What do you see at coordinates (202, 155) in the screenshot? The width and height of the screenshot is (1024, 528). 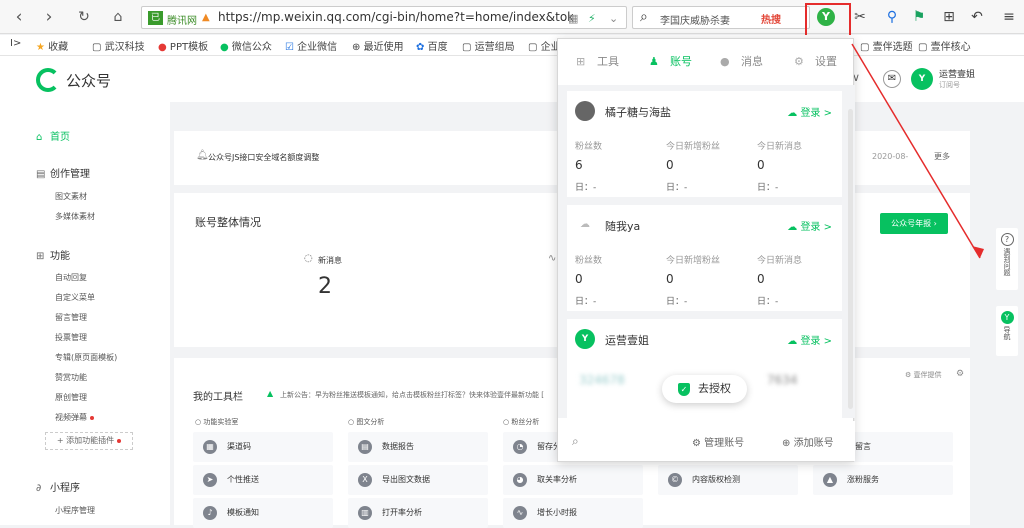 I see `bell-icon: 🔔︎` at bounding box center [202, 155].